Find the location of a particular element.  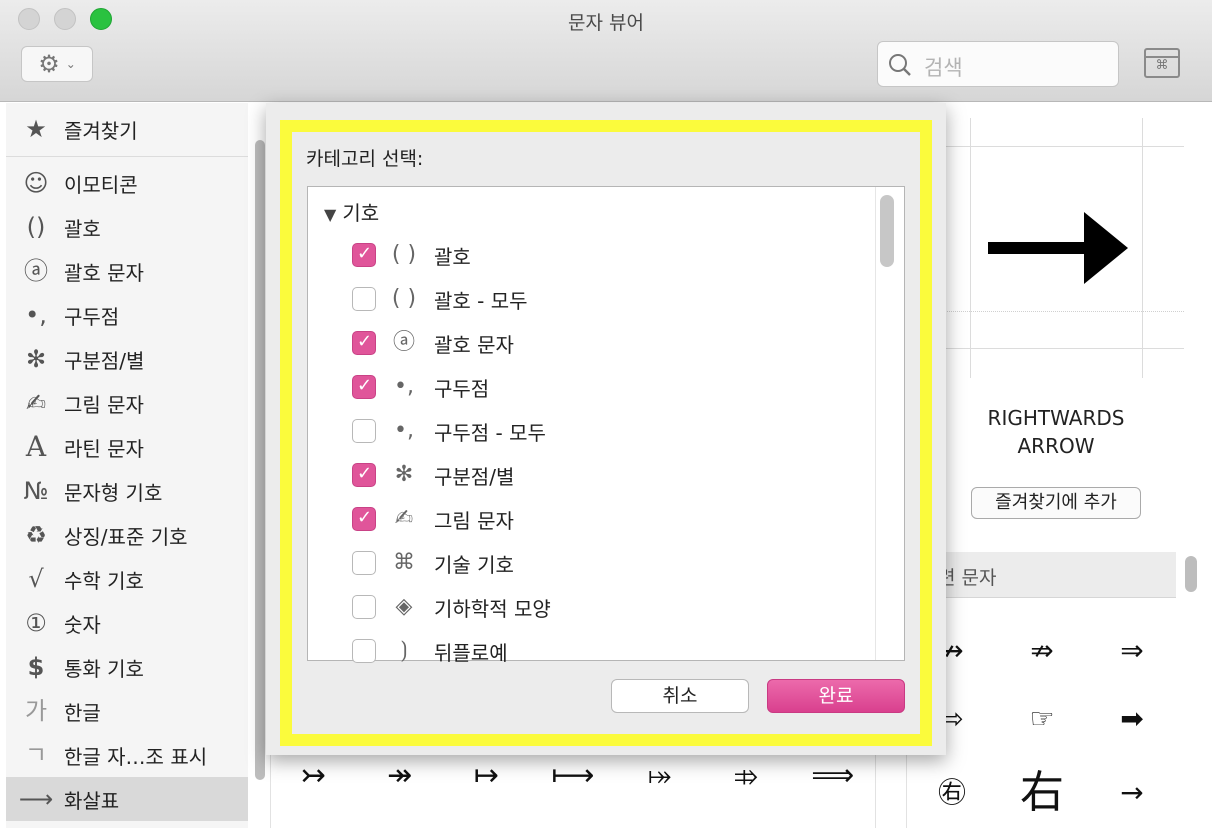

list-scrollbar is located at coordinates (887, 231).